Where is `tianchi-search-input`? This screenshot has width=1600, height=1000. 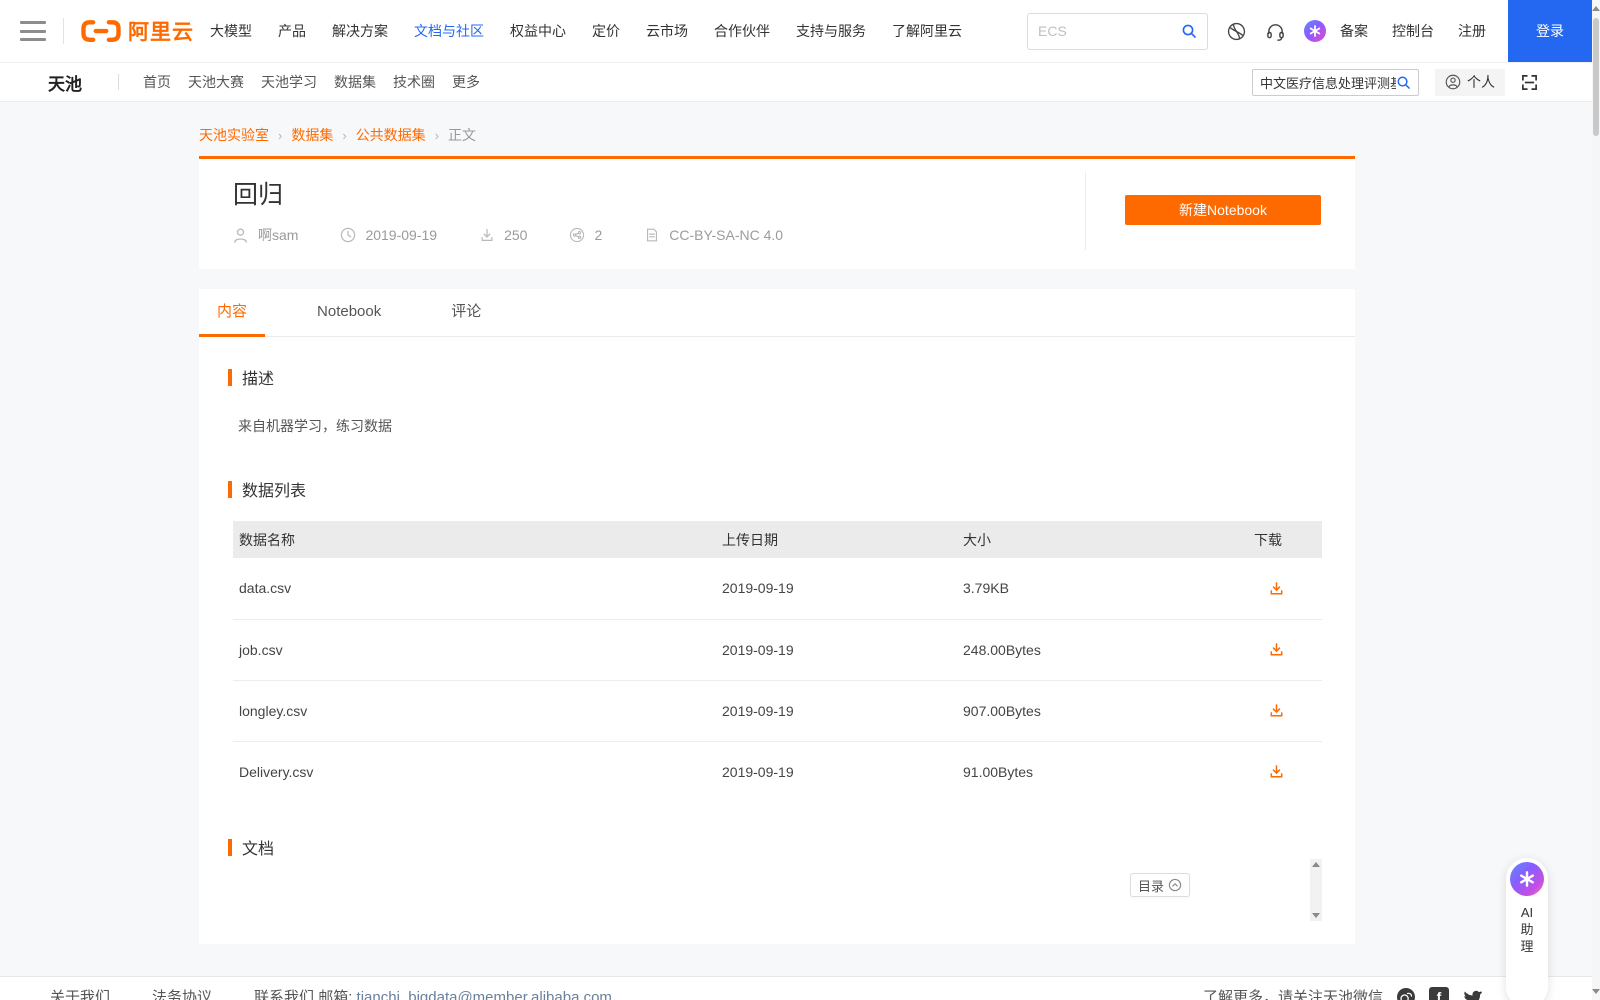 tianchi-search-input is located at coordinates (1328, 82).